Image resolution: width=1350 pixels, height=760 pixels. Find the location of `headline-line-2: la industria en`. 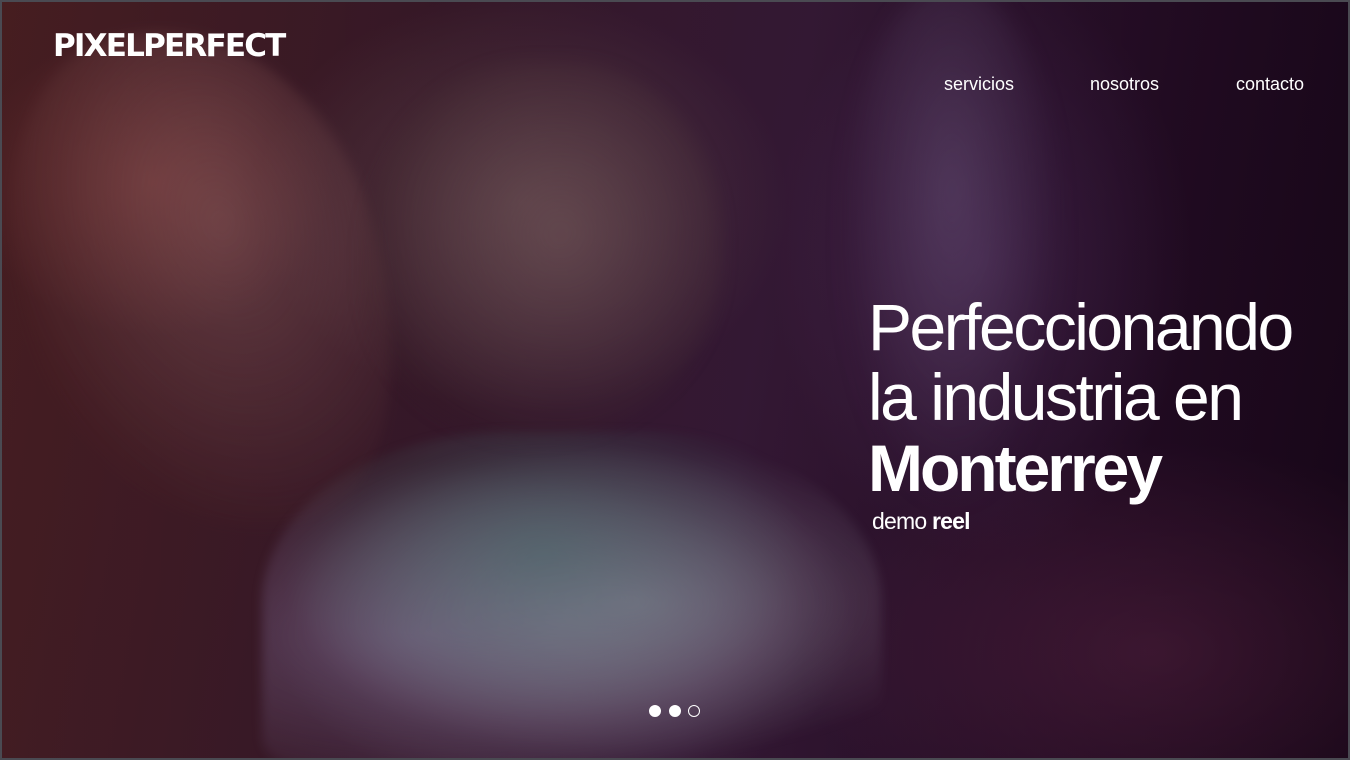

headline-line-2: la industria en is located at coordinates (1056, 397).